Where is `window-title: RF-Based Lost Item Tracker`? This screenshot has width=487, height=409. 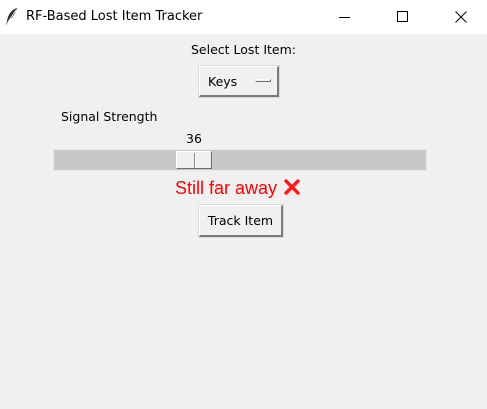
window-title: RF-Based Lost Item Tracker is located at coordinates (114, 16).